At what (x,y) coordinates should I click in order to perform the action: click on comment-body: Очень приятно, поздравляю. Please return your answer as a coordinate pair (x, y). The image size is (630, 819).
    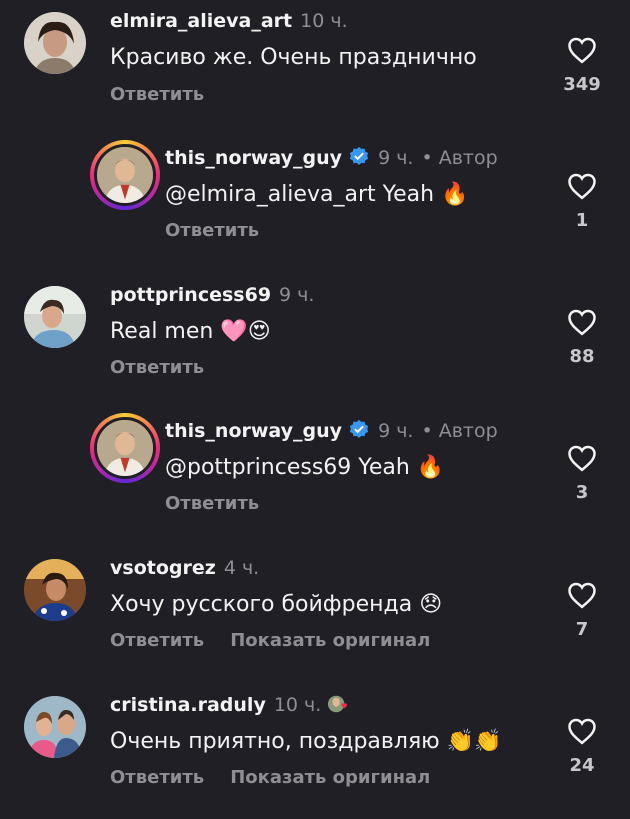
    Looking at the image, I should click on (275, 741).